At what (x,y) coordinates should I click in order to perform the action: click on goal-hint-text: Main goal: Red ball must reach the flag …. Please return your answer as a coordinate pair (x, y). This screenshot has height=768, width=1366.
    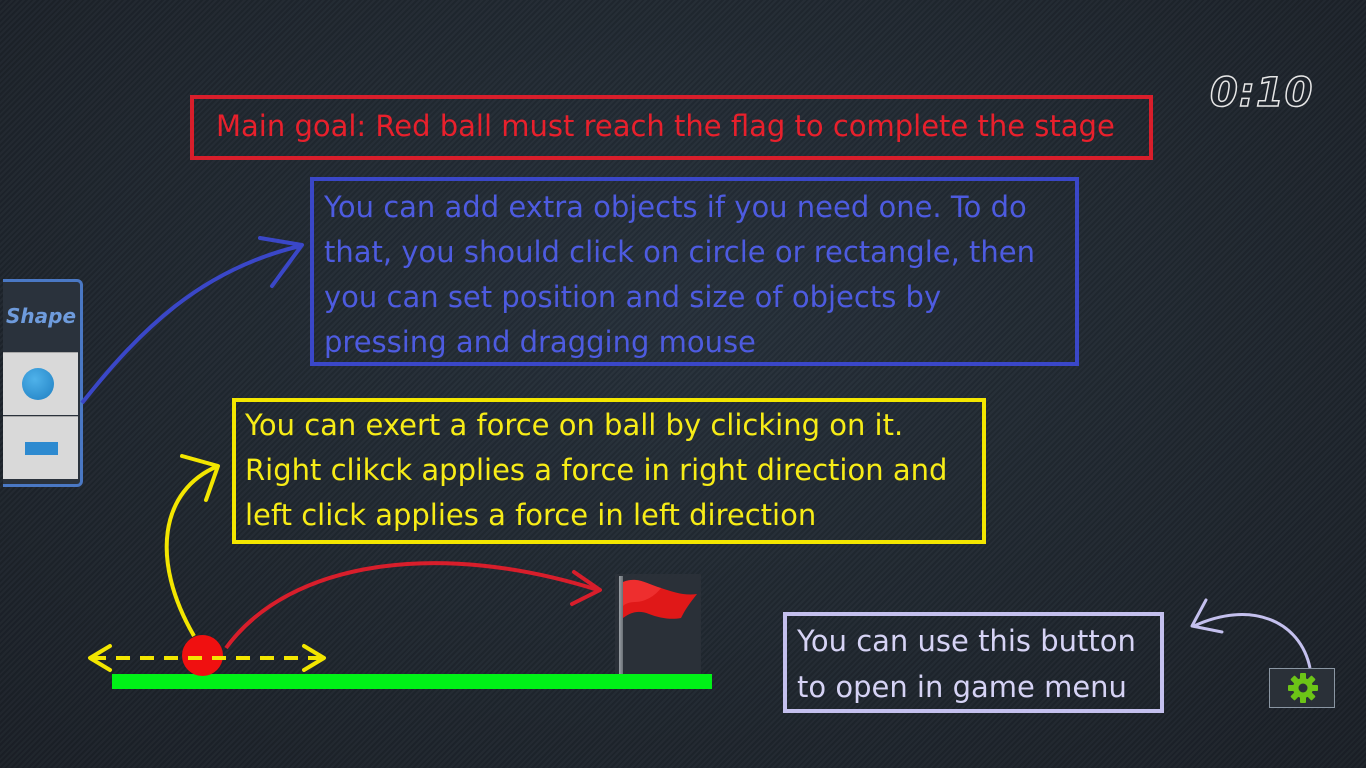
    Looking at the image, I should click on (665, 126).